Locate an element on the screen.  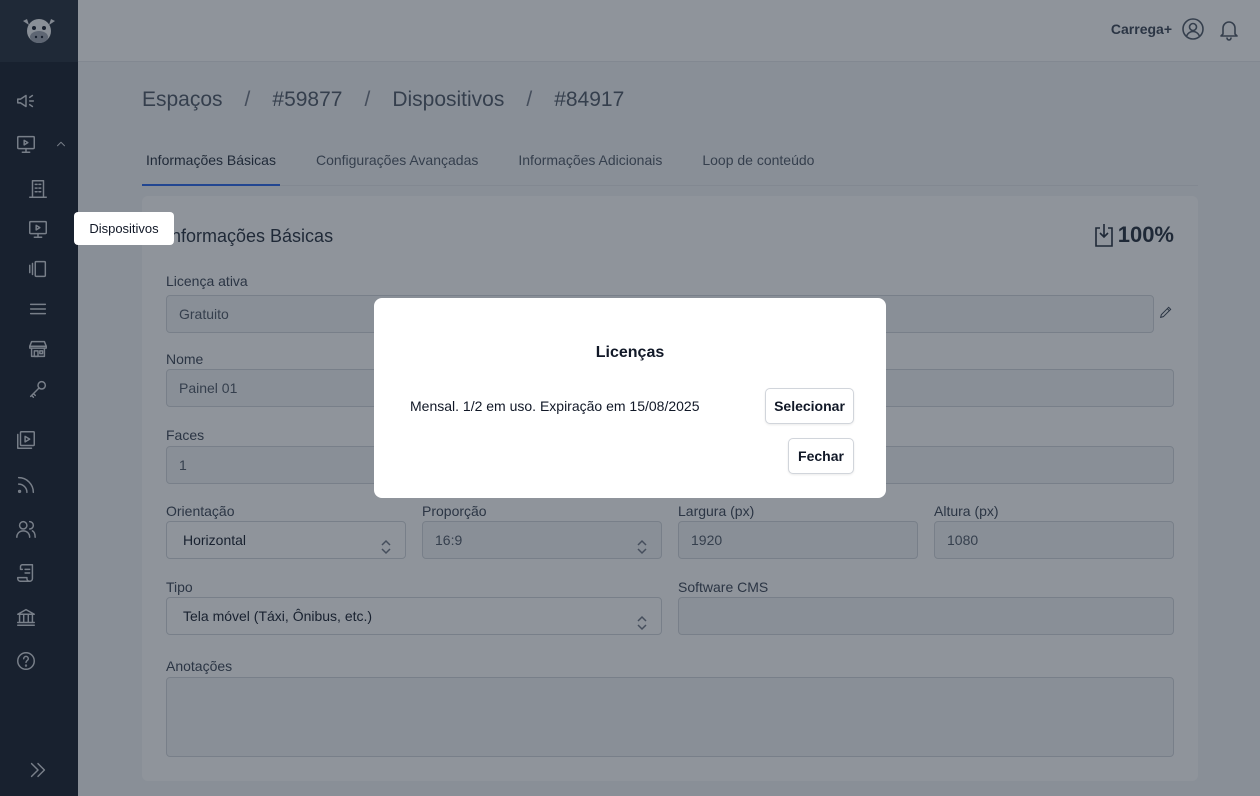
modal-title: Licenças is located at coordinates (630, 352).